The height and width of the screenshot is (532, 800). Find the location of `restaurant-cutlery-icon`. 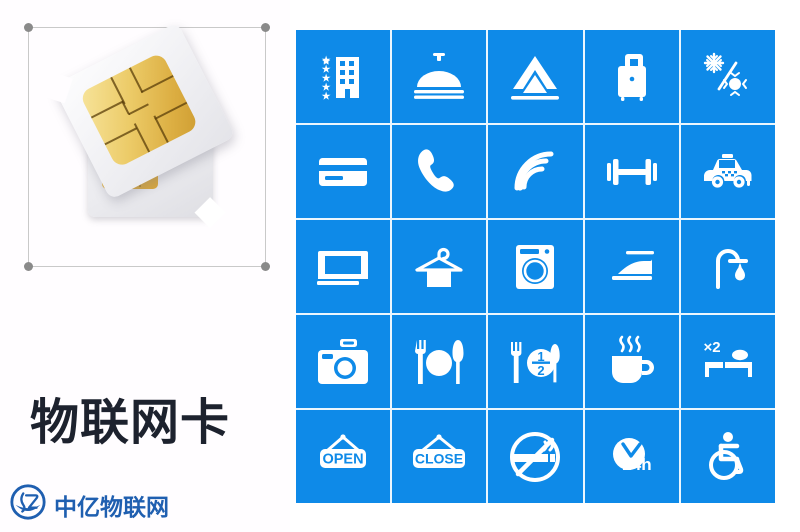

restaurant-cutlery-icon is located at coordinates (439, 362).